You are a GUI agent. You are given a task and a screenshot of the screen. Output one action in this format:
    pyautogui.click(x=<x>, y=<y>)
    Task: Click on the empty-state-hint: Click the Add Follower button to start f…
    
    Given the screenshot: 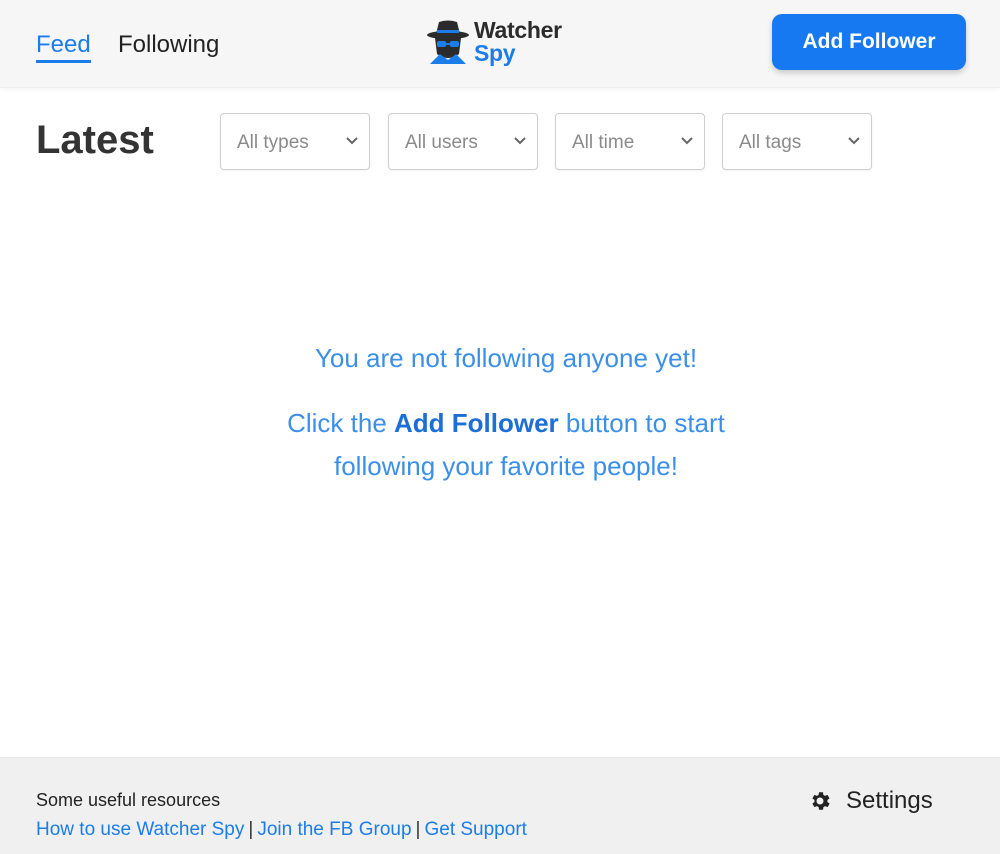 What is the action you would take?
    pyautogui.click(x=506, y=445)
    